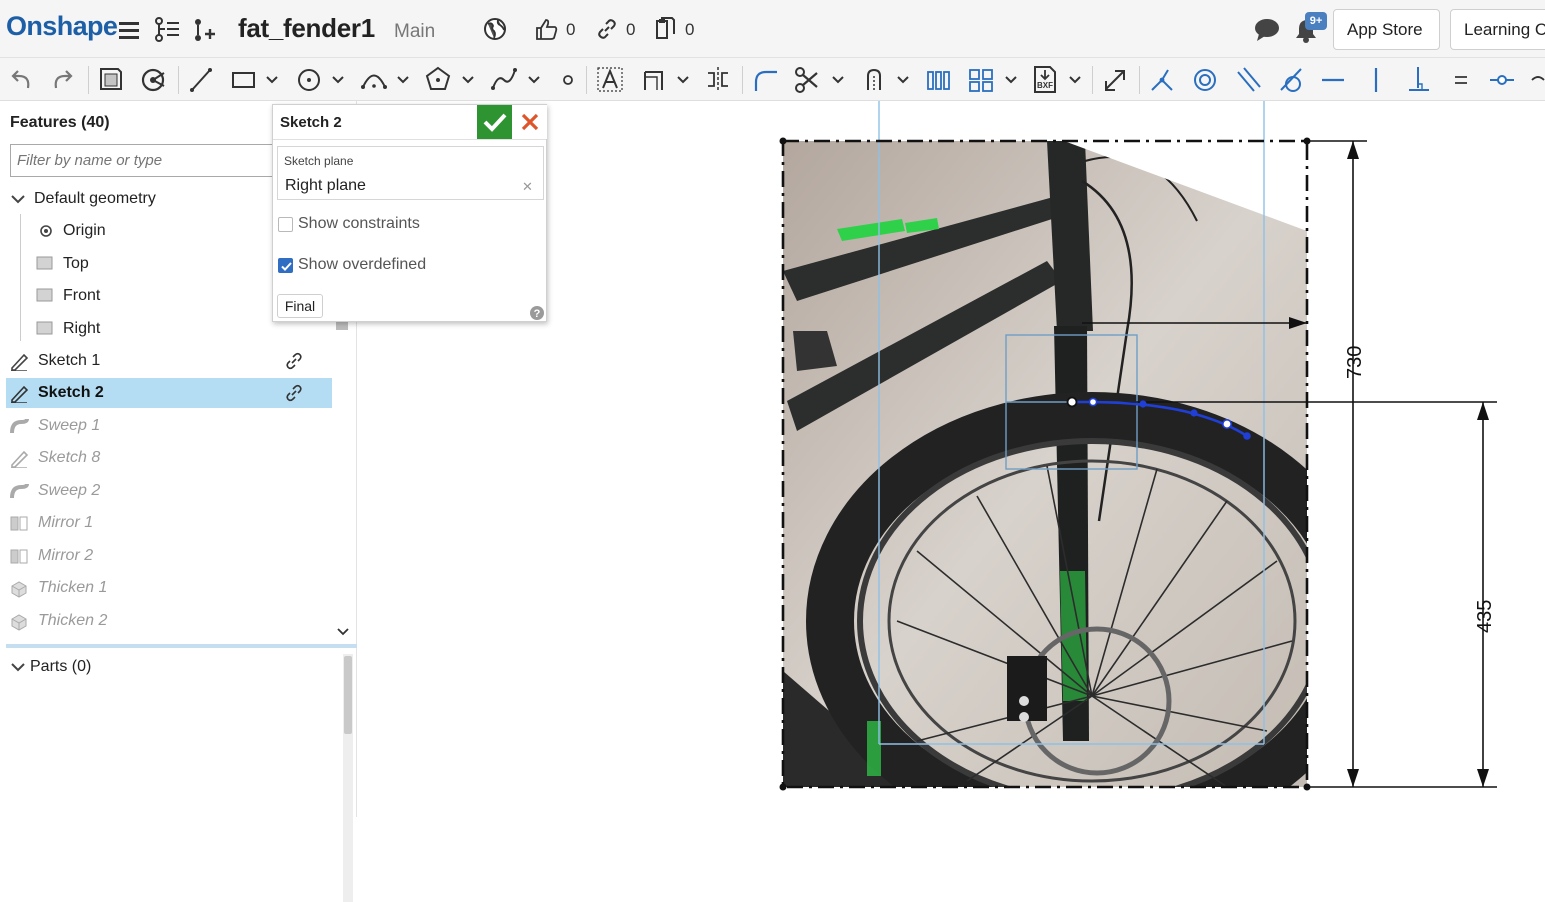 This screenshot has height=902, width=1545. I want to click on linear-pattern-icon, so click(938, 79).